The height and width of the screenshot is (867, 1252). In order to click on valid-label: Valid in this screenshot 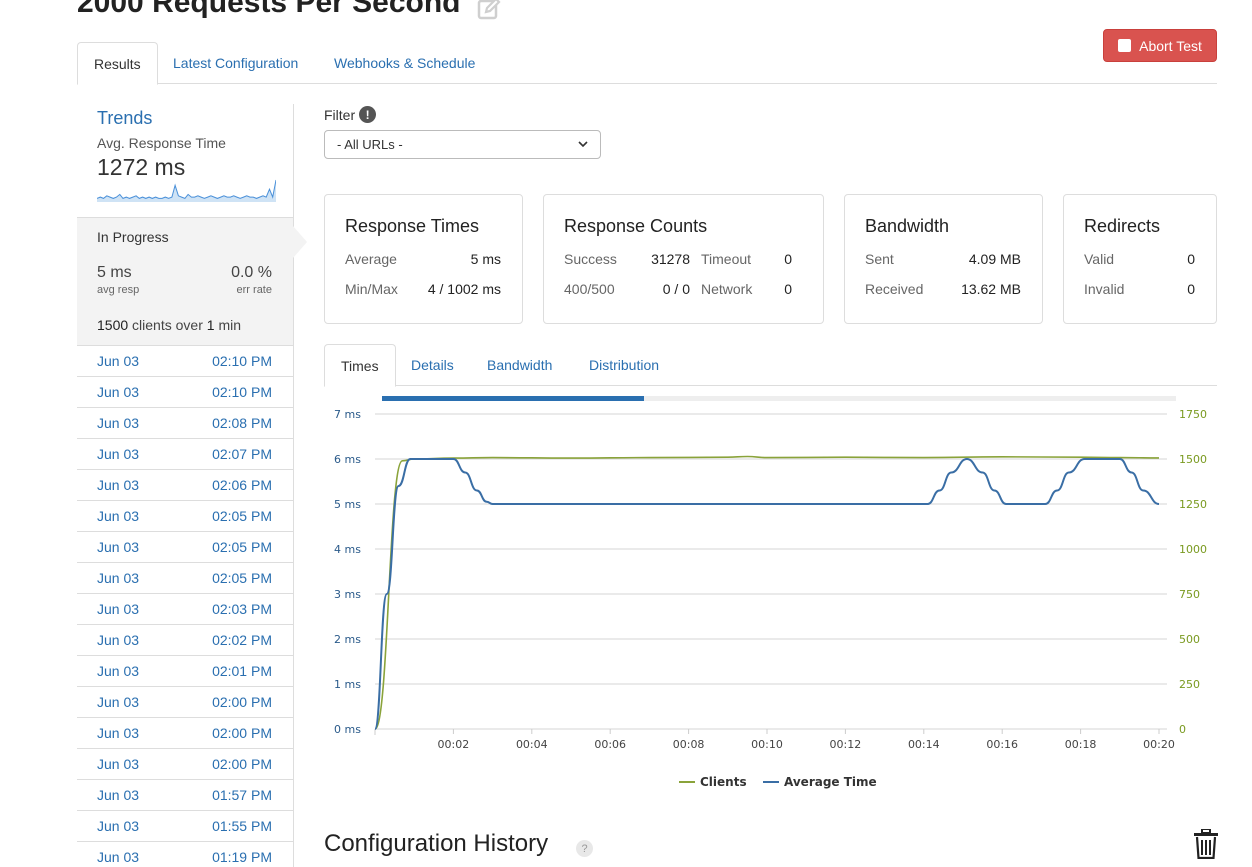, I will do `click(1099, 259)`.